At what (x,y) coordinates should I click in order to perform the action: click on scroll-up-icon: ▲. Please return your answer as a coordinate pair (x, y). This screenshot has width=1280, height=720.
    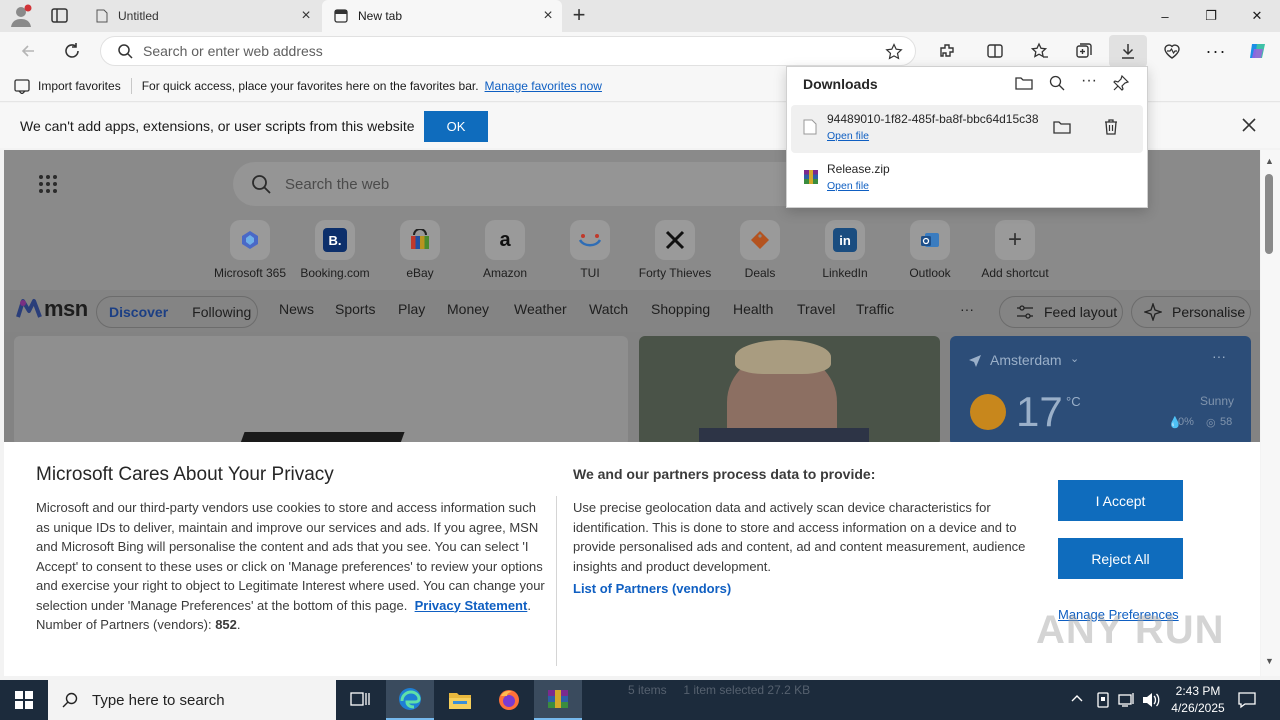
    Looking at the image, I should click on (1269, 161).